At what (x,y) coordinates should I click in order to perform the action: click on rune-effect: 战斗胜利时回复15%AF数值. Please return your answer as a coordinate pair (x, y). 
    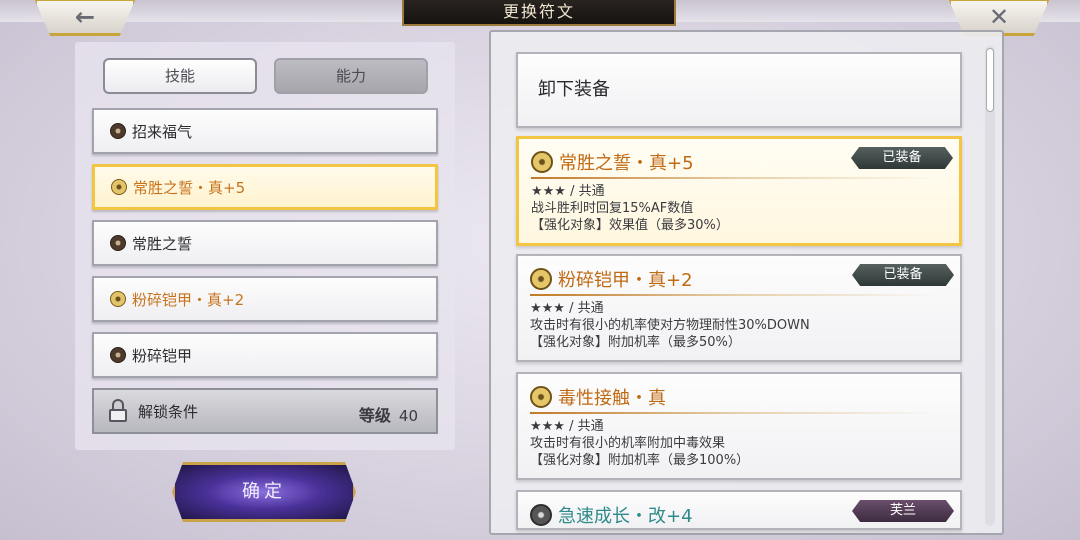
    Looking at the image, I should click on (612, 208).